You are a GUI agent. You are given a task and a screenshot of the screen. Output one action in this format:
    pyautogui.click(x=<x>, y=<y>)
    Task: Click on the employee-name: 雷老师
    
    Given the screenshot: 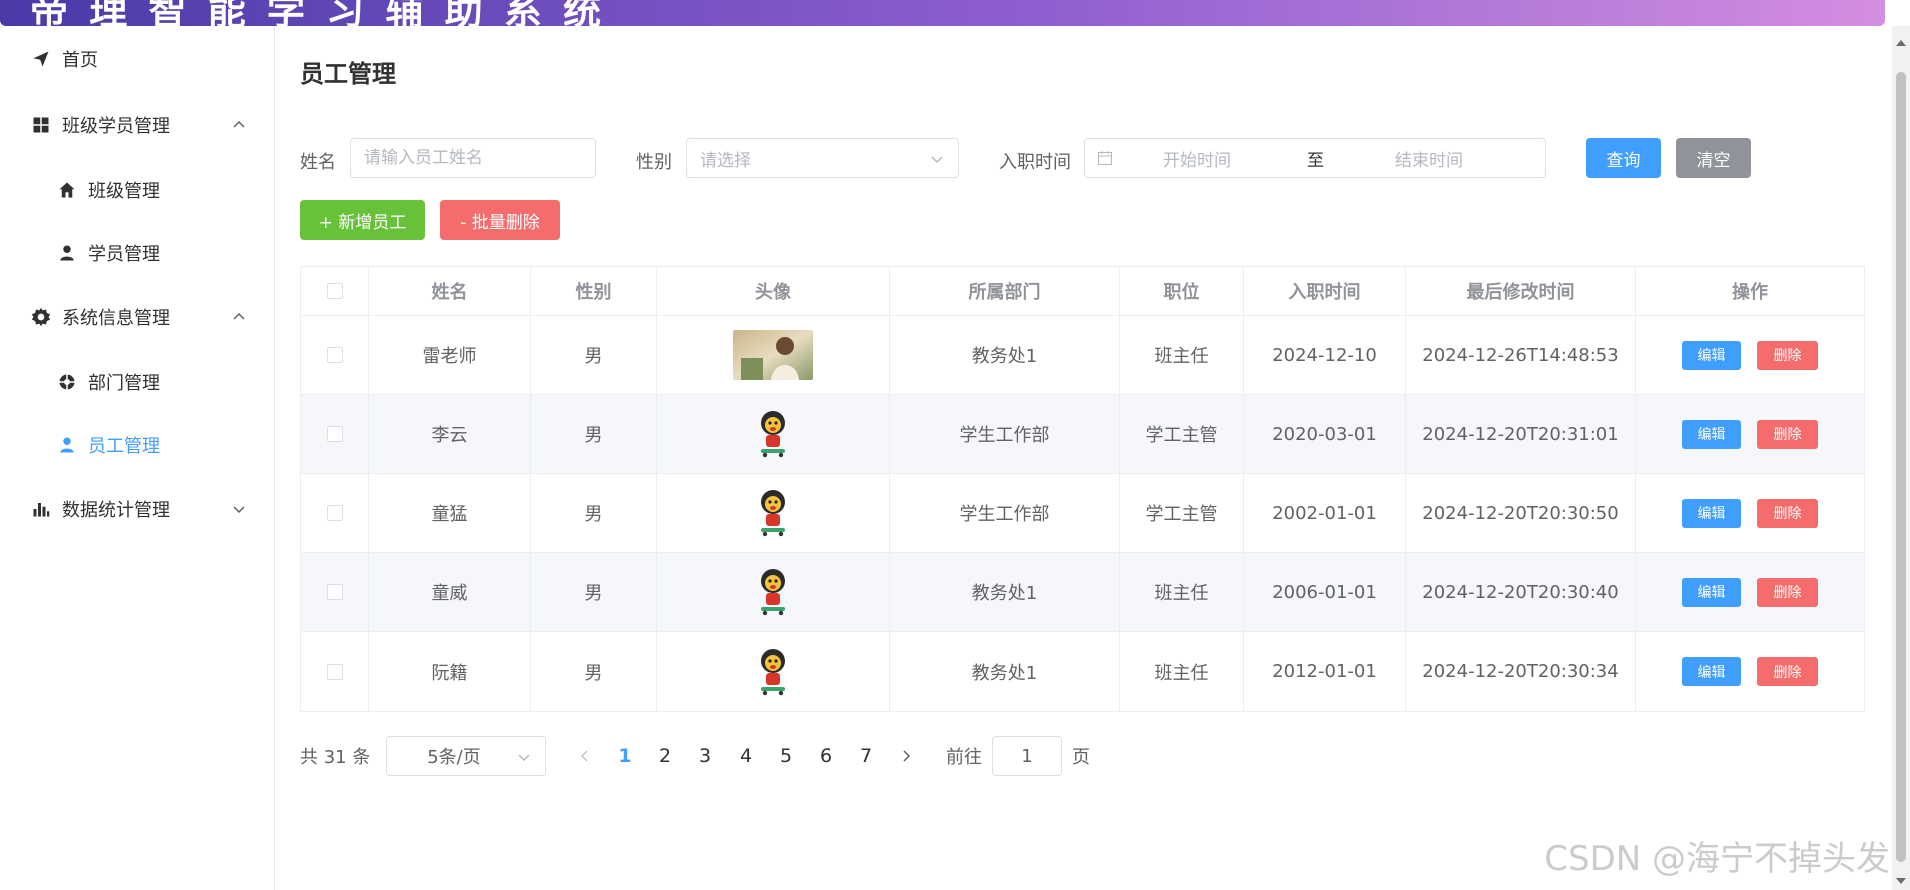 What is the action you would take?
    pyautogui.click(x=449, y=356)
    